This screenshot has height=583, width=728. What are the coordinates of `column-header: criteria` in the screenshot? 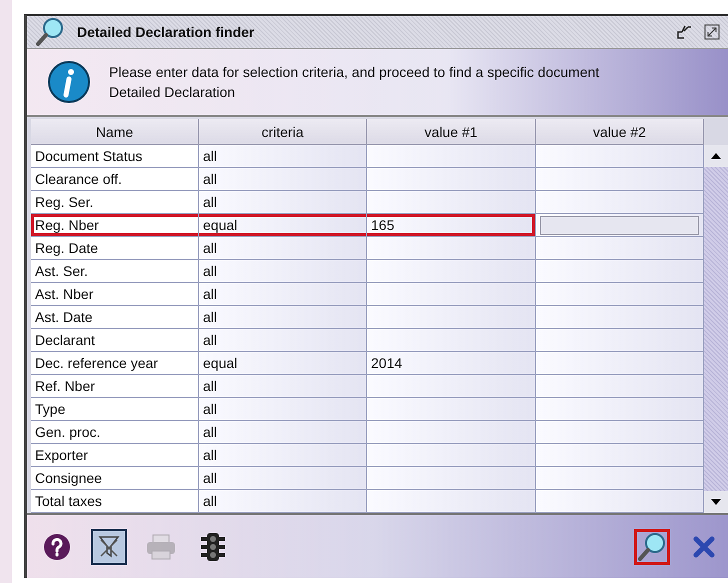 It's located at (283, 132).